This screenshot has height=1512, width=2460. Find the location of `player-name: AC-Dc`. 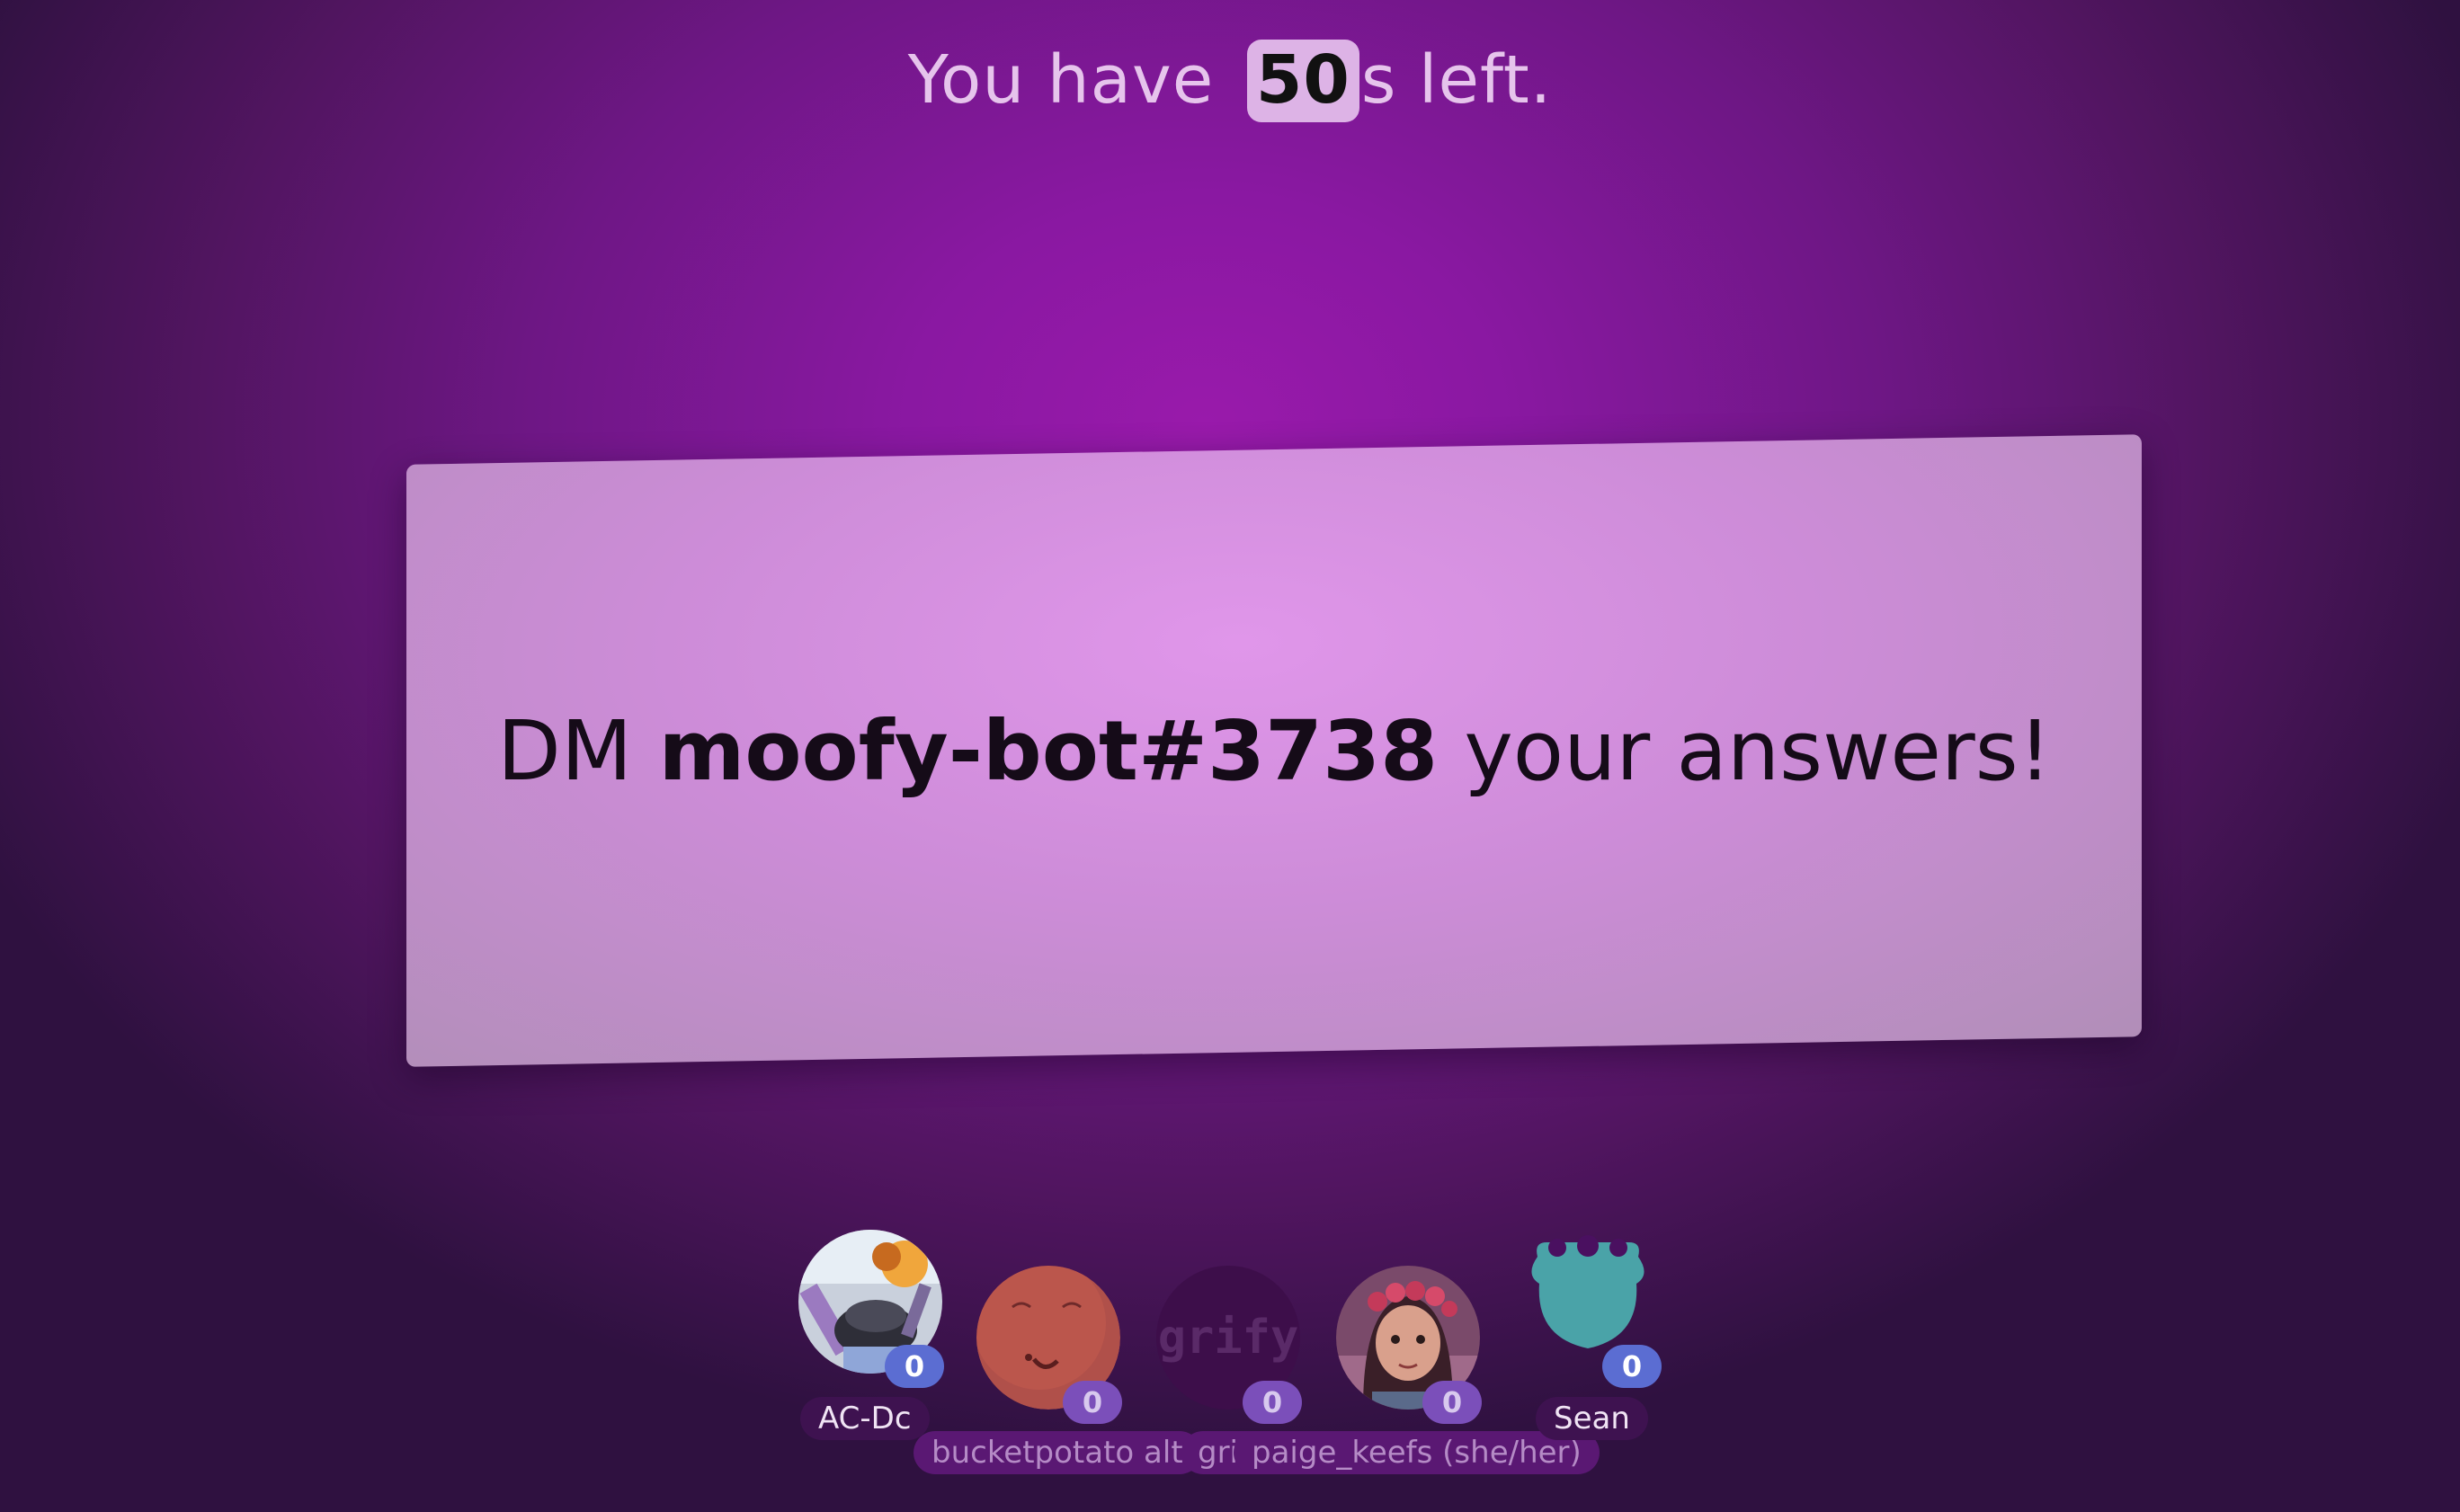

player-name: AC-Dc is located at coordinates (865, 1418).